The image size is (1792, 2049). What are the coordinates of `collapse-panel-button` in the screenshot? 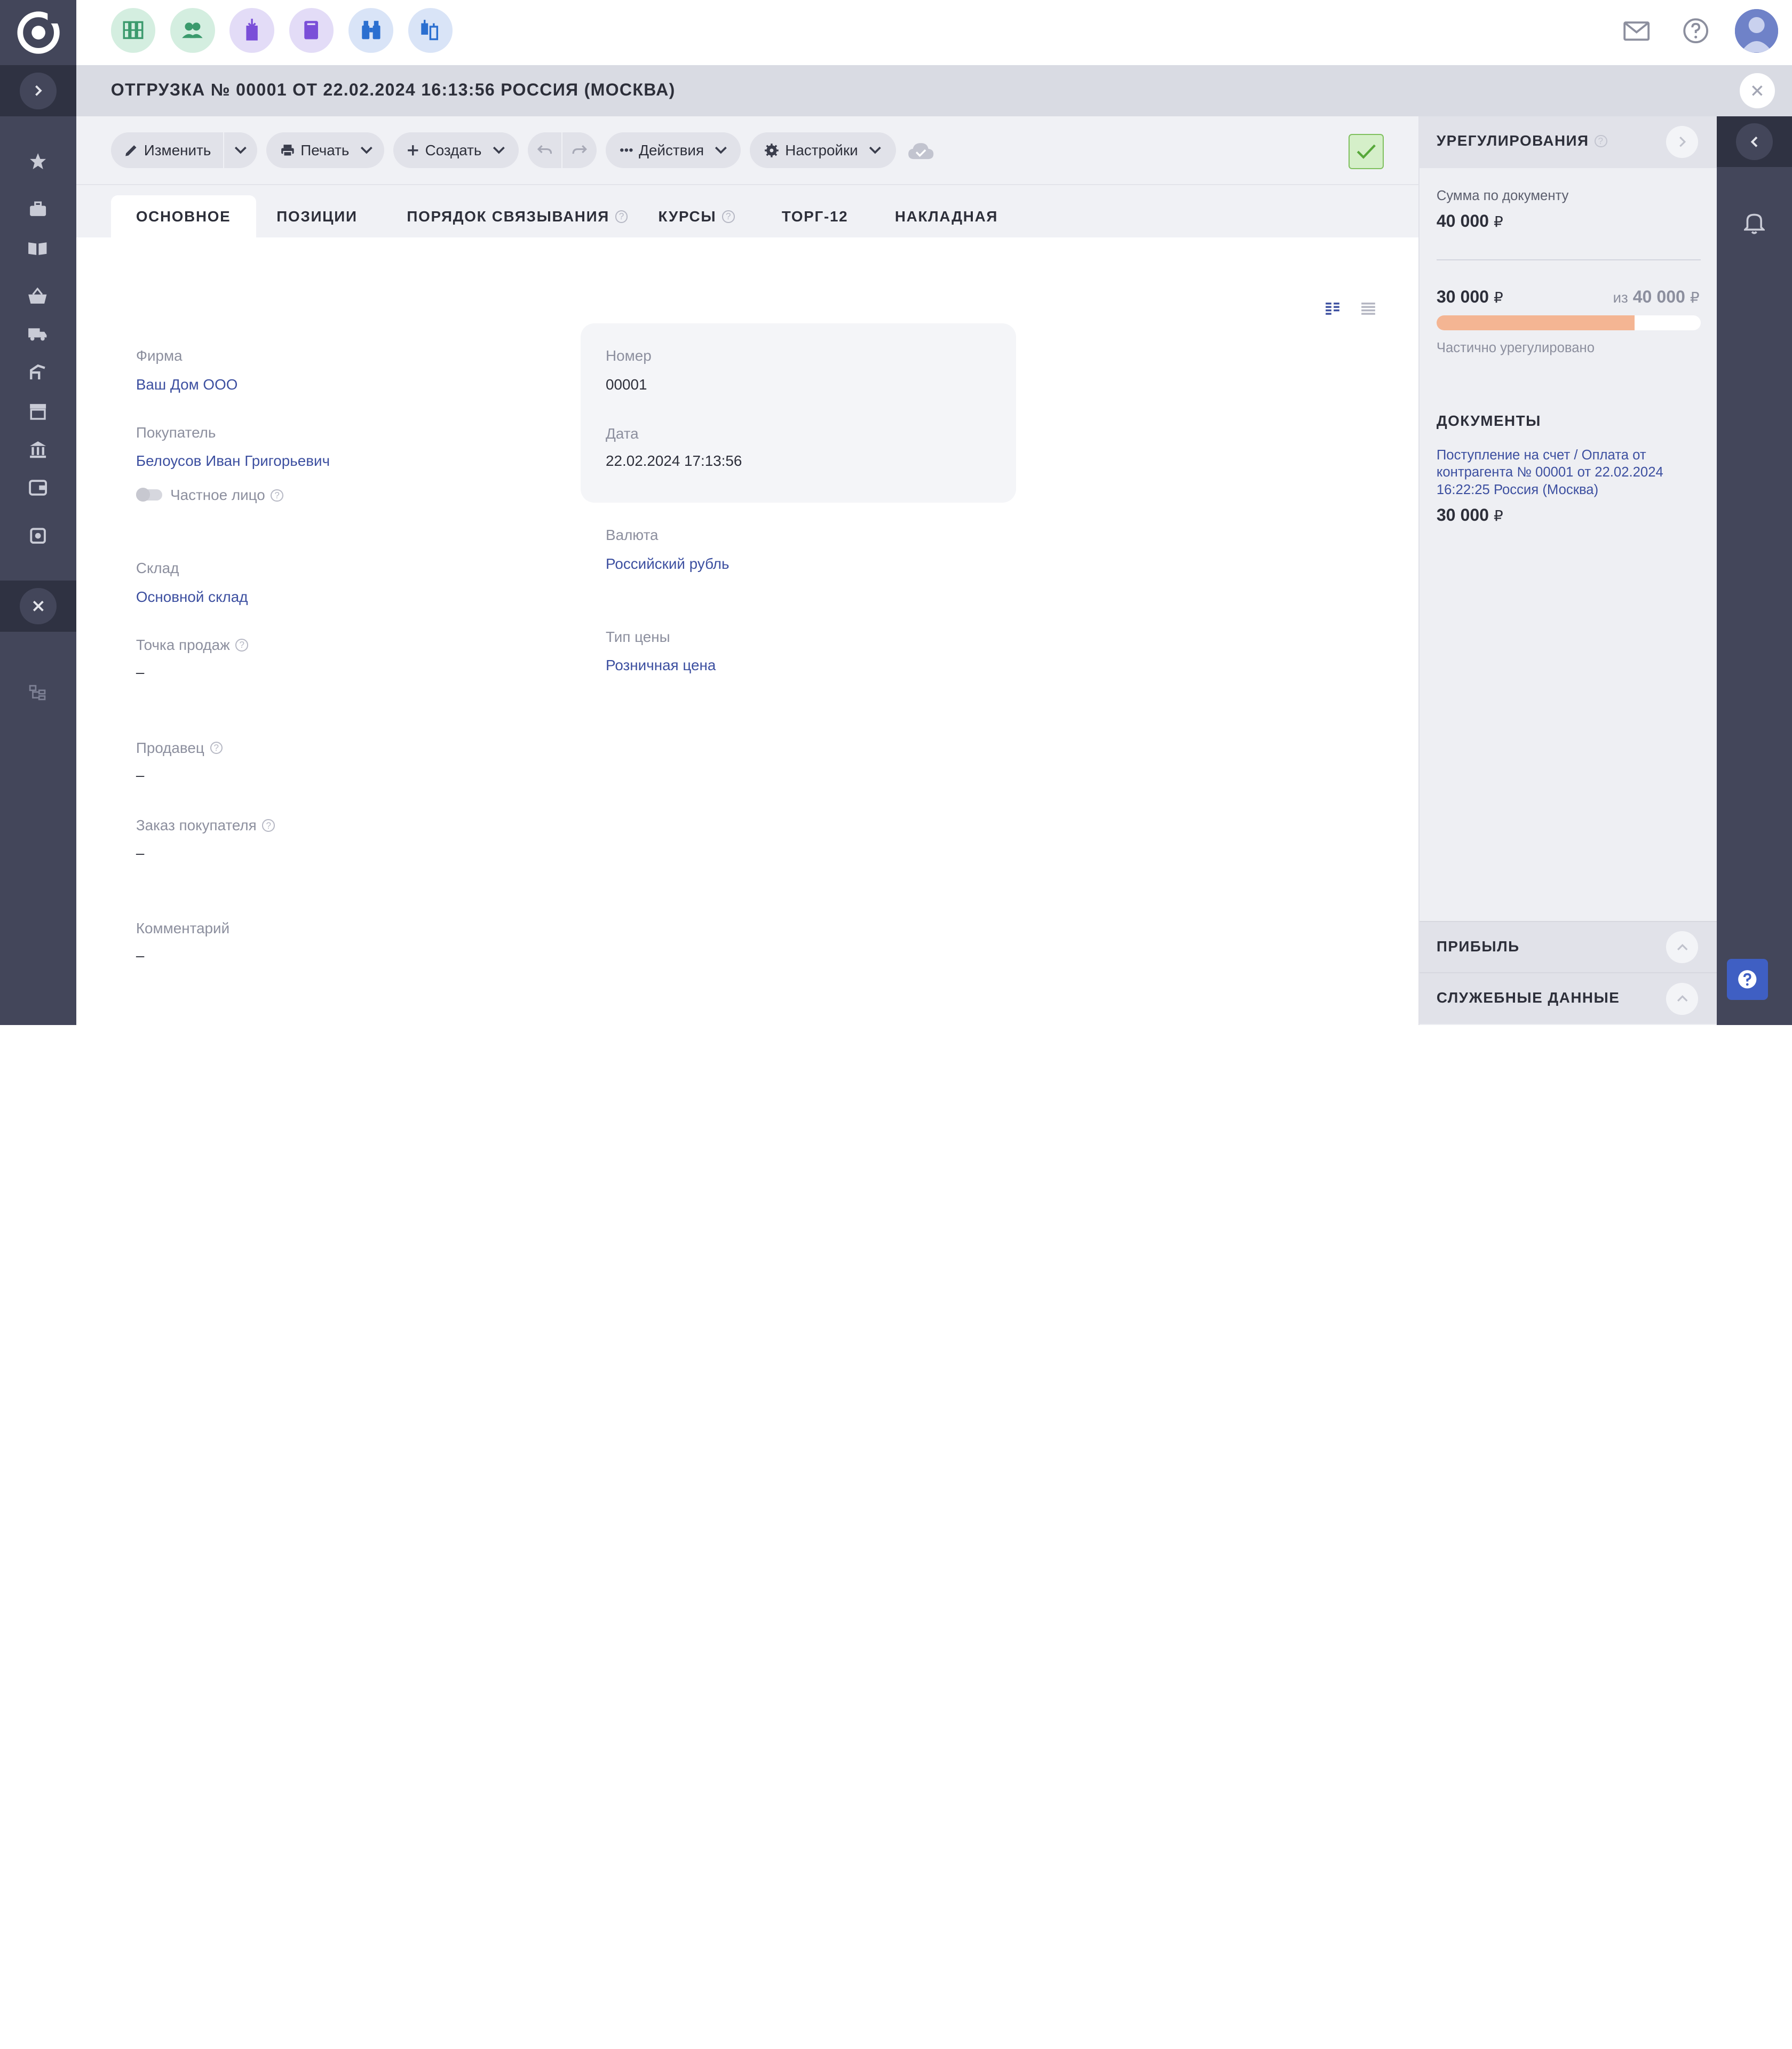 It's located at (1754, 141).